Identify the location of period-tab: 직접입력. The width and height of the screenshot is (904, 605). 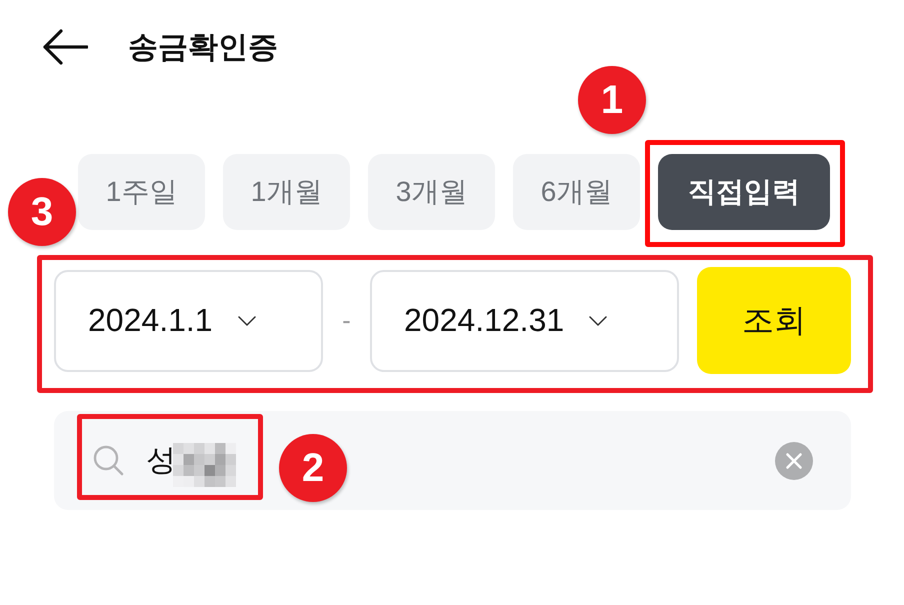
(744, 192).